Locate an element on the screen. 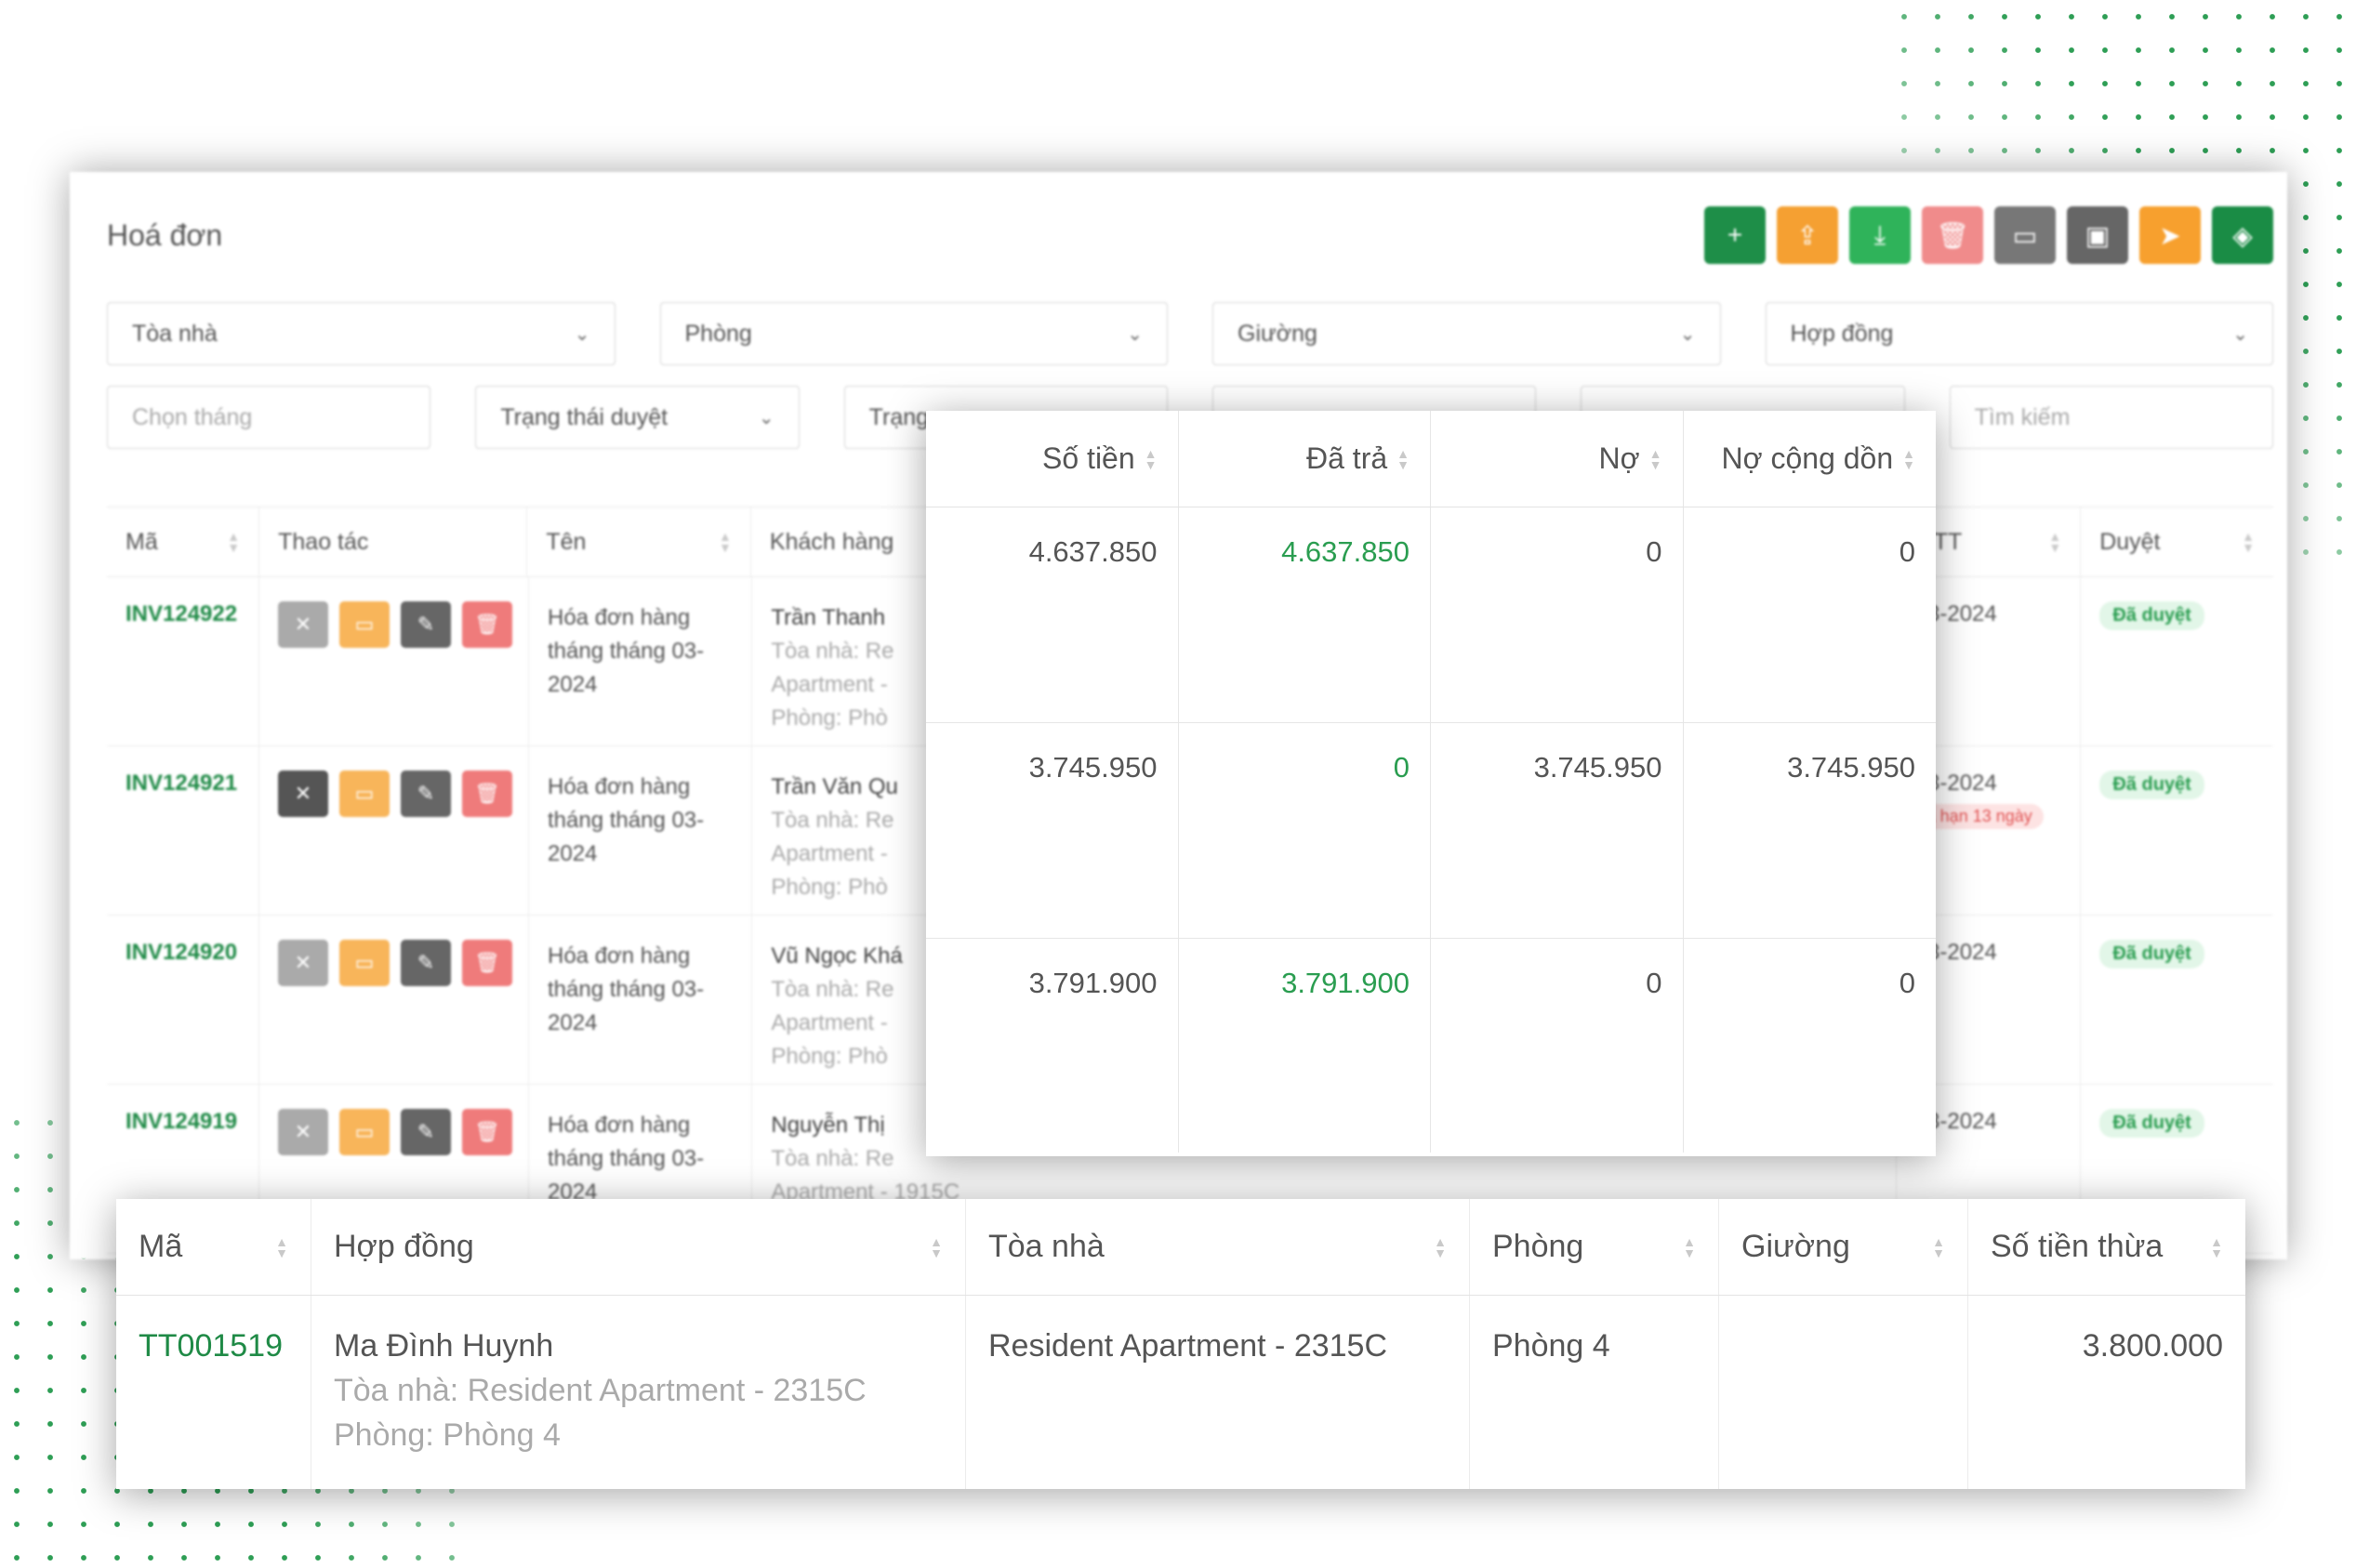  header-surplus-amount: Số tiền thừa ▲ ▼ is located at coordinates (2106, 1247).